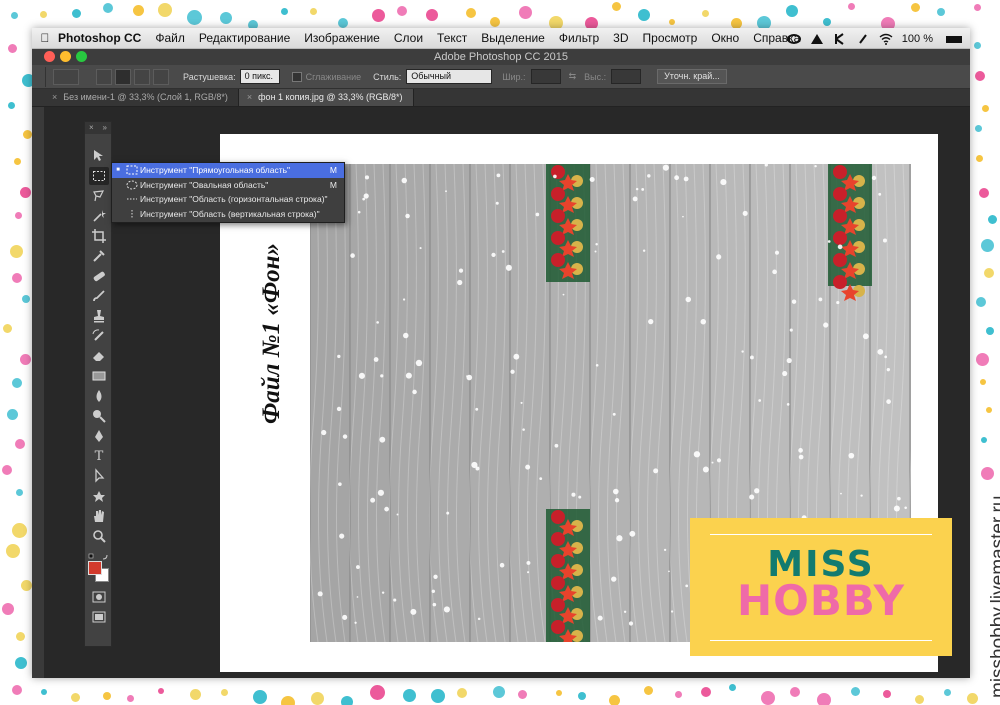 Image resolution: width=1000 pixels, height=705 pixels. Describe the element at coordinates (793, 39) in the screenshot. I see `creative-cloud-icon` at that location.